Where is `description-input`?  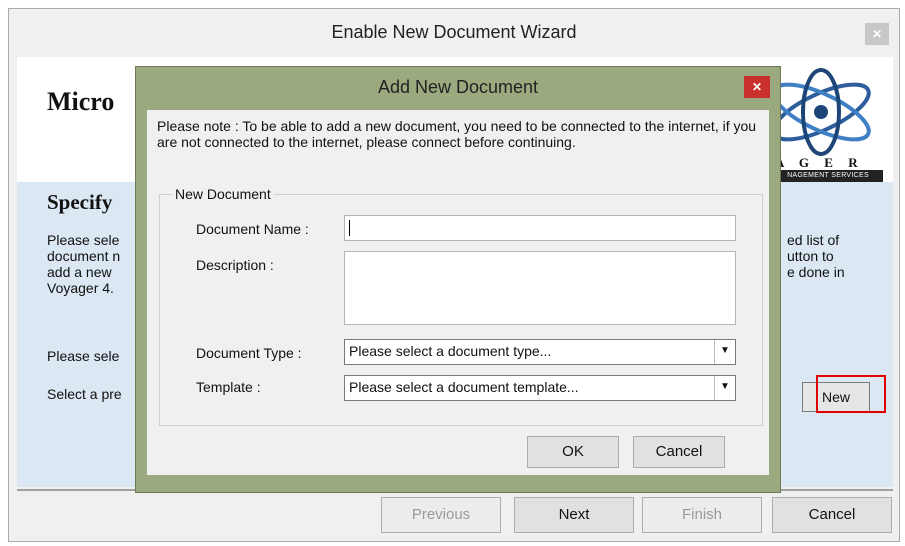
description-input is located at coordinates (540, 288).